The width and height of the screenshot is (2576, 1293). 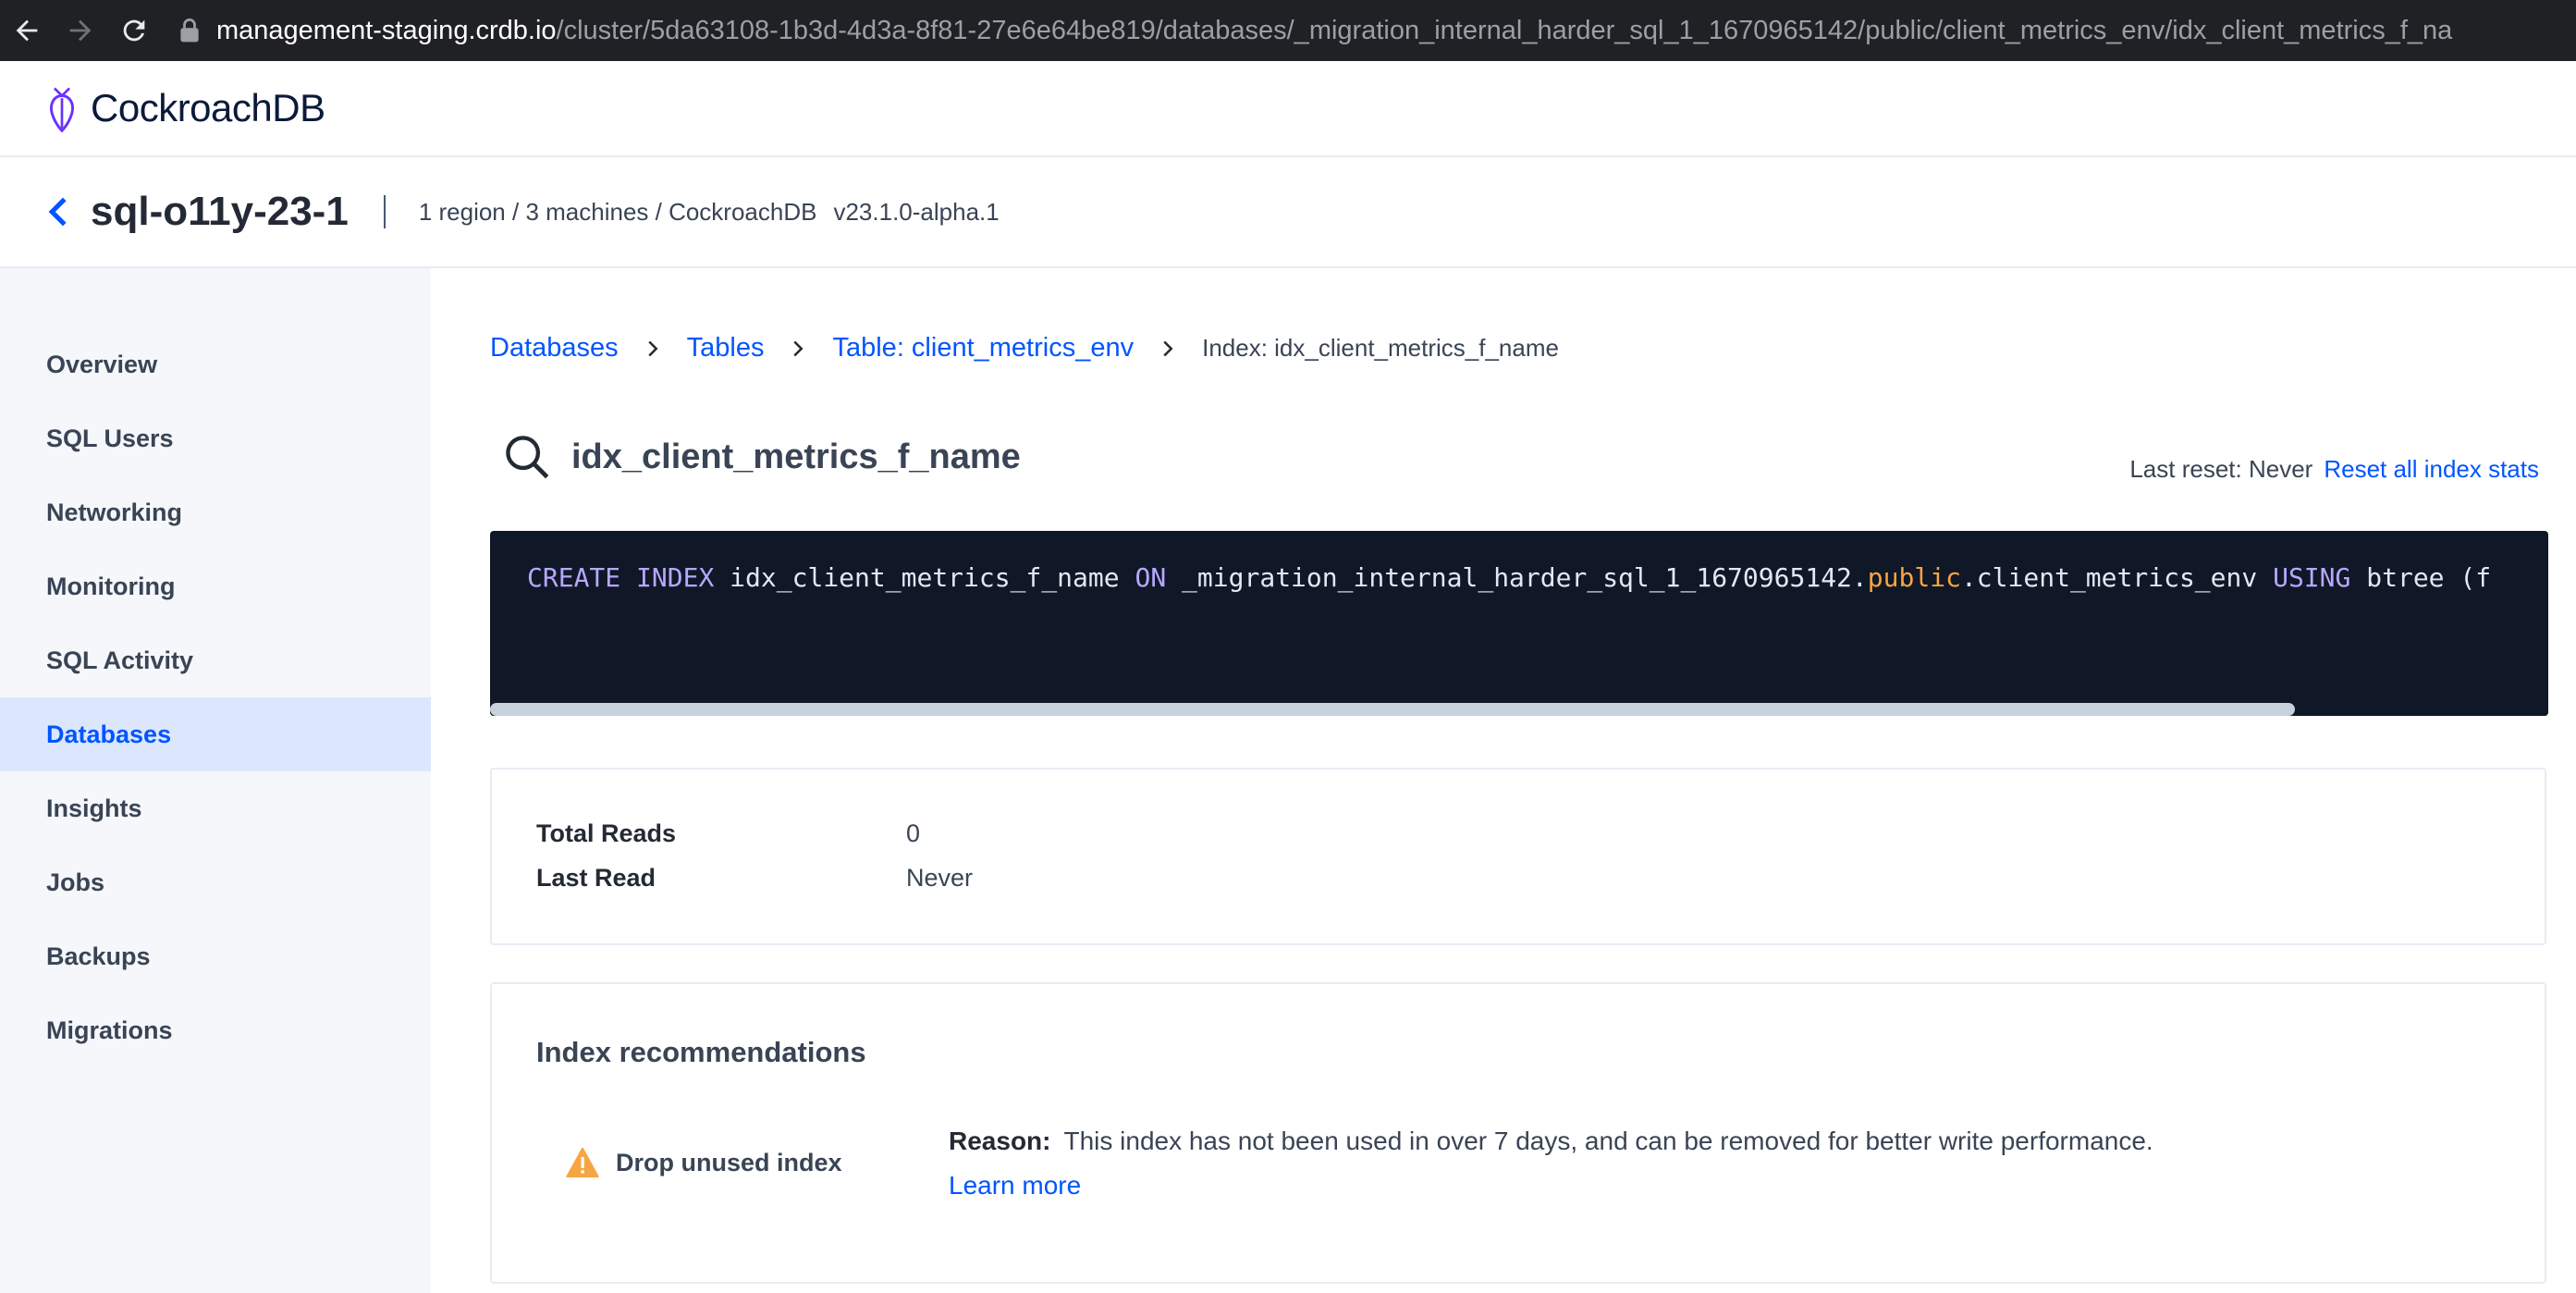 I want to click on sidebar-item-networking: Networking, so click(x=215, y=512).